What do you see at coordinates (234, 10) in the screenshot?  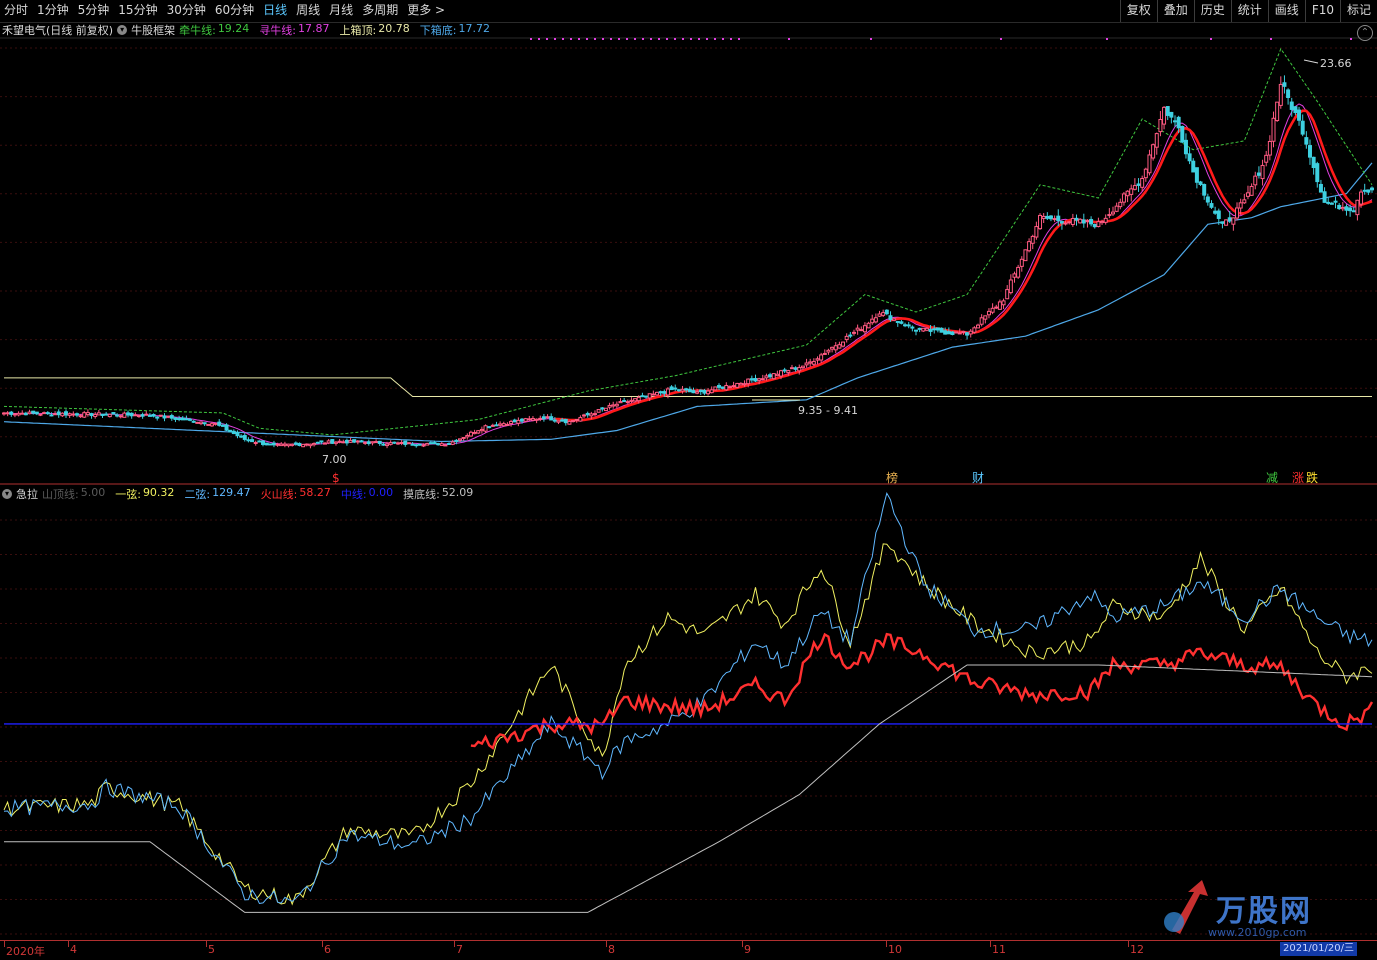 I see `period-tab: 60分钟` at bounding box center [234, 10].